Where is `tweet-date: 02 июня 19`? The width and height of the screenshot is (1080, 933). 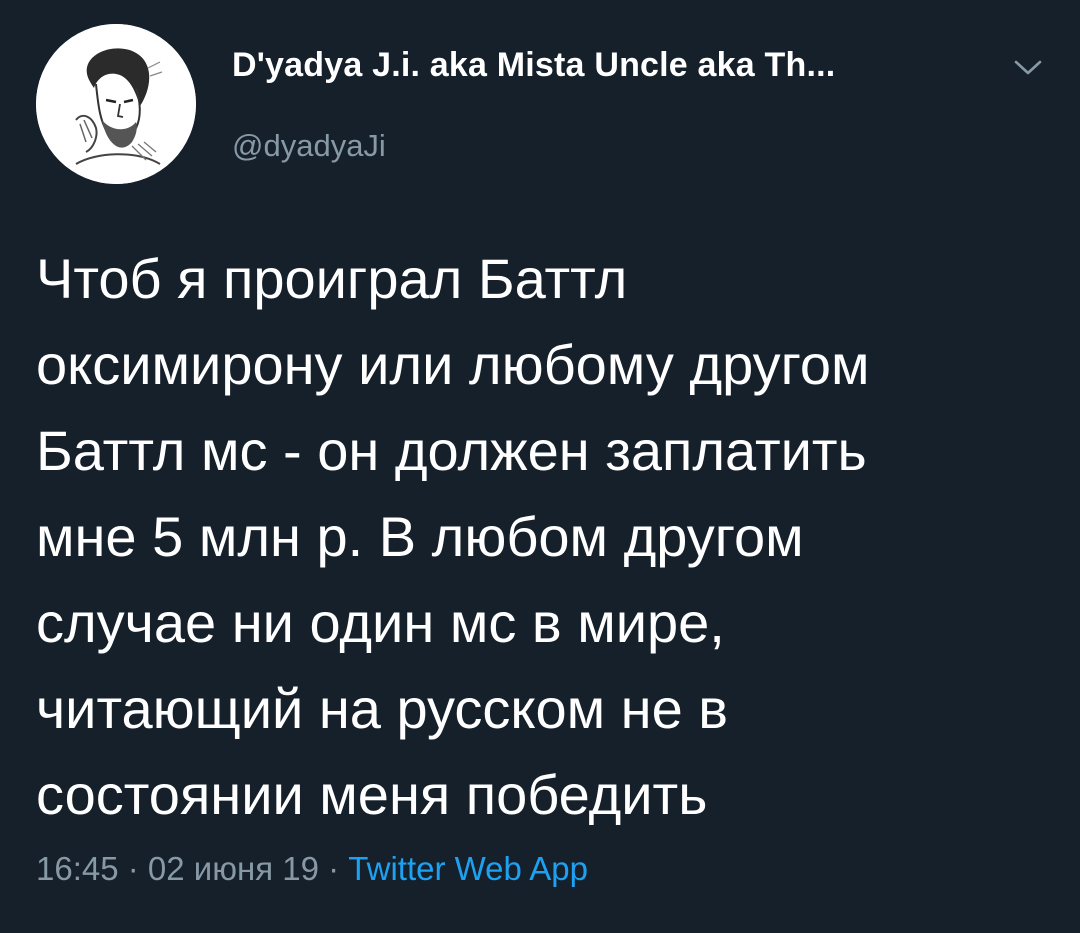
tweet-date: 02 июня 19 is located at coordinates (233, 868).